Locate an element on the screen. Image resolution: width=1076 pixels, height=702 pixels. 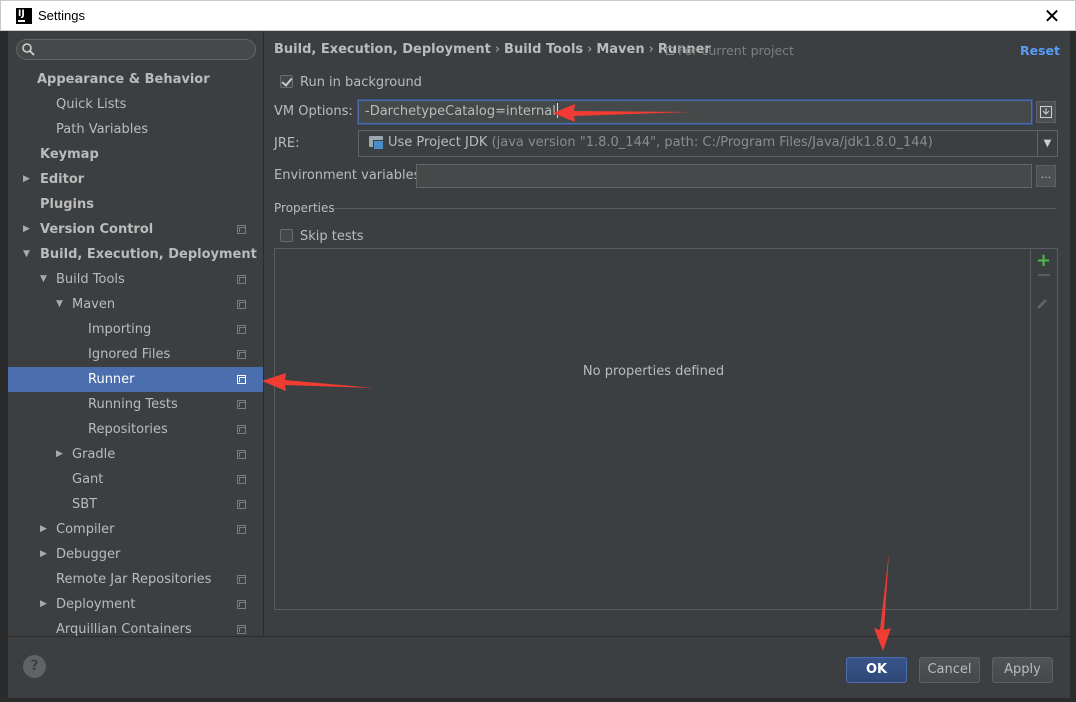
tree-item: ▼ Build, Execution, Deployment is located at coordinates (135, 254).